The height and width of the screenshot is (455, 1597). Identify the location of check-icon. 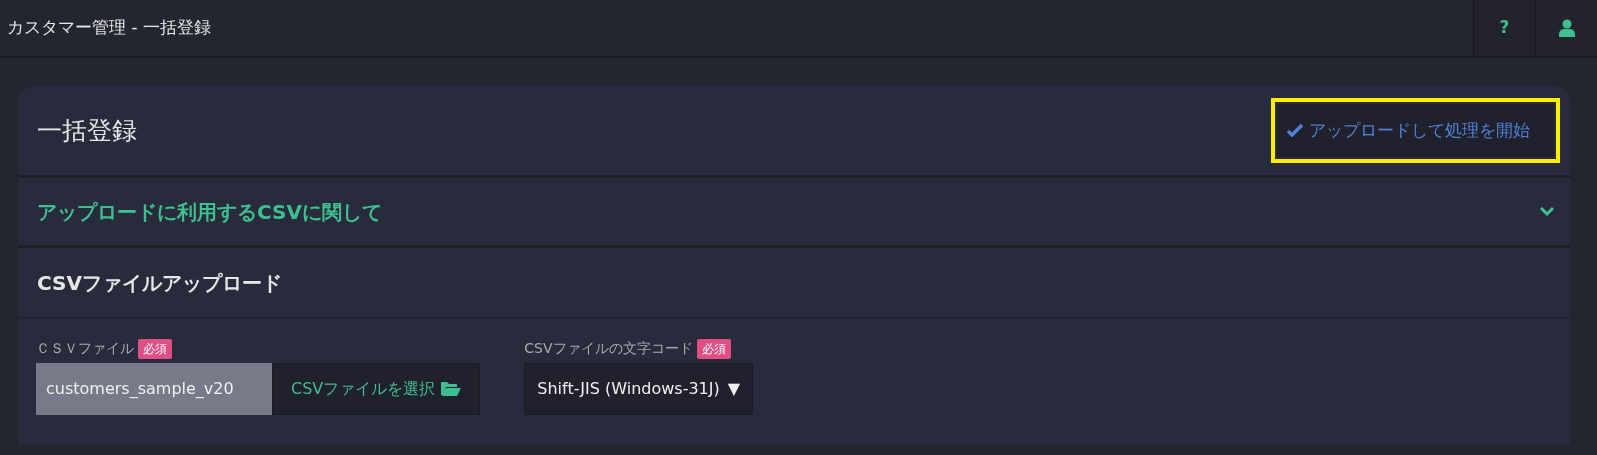
(1295, 130).